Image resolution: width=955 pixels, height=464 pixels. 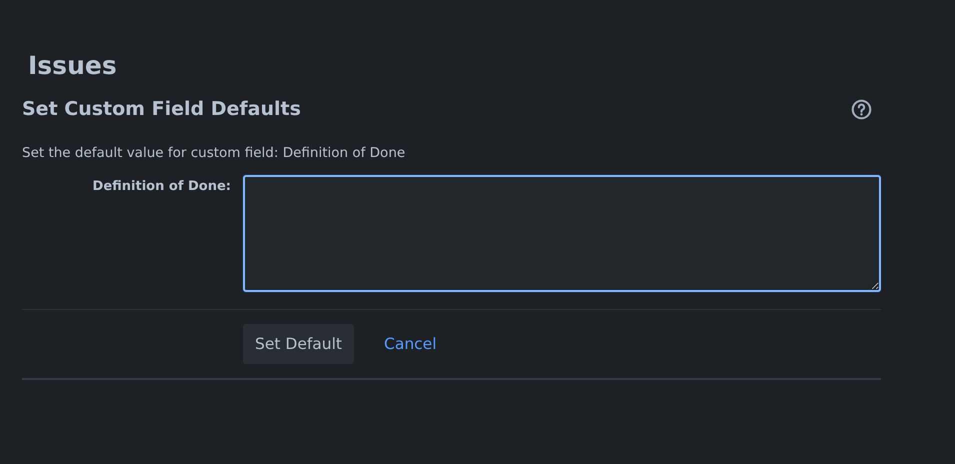 What do you see at coordinates (861, 109) in the screenshot?
I see `help-icon` at bounding box center [861, 109].